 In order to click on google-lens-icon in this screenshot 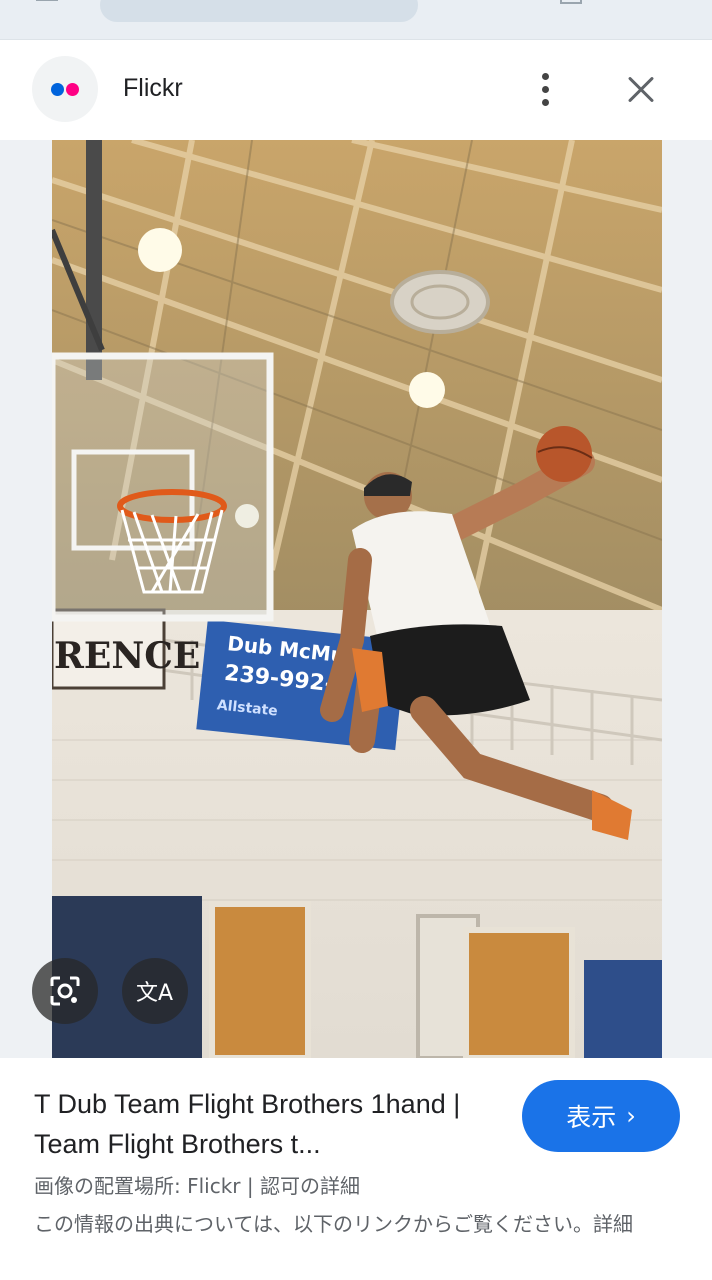, I will do `click(65, 991)`.